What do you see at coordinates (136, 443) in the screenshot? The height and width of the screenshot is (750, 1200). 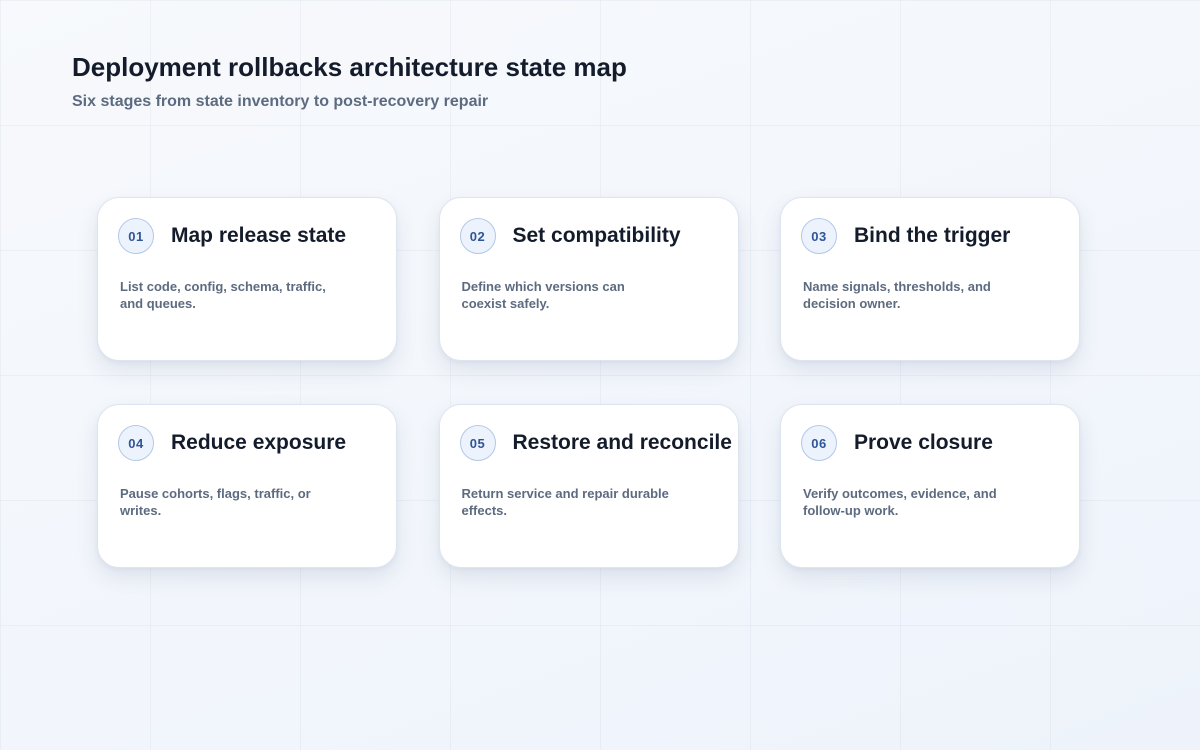 I see `stage-number-badge: 04` at bounding box center [136, 443].